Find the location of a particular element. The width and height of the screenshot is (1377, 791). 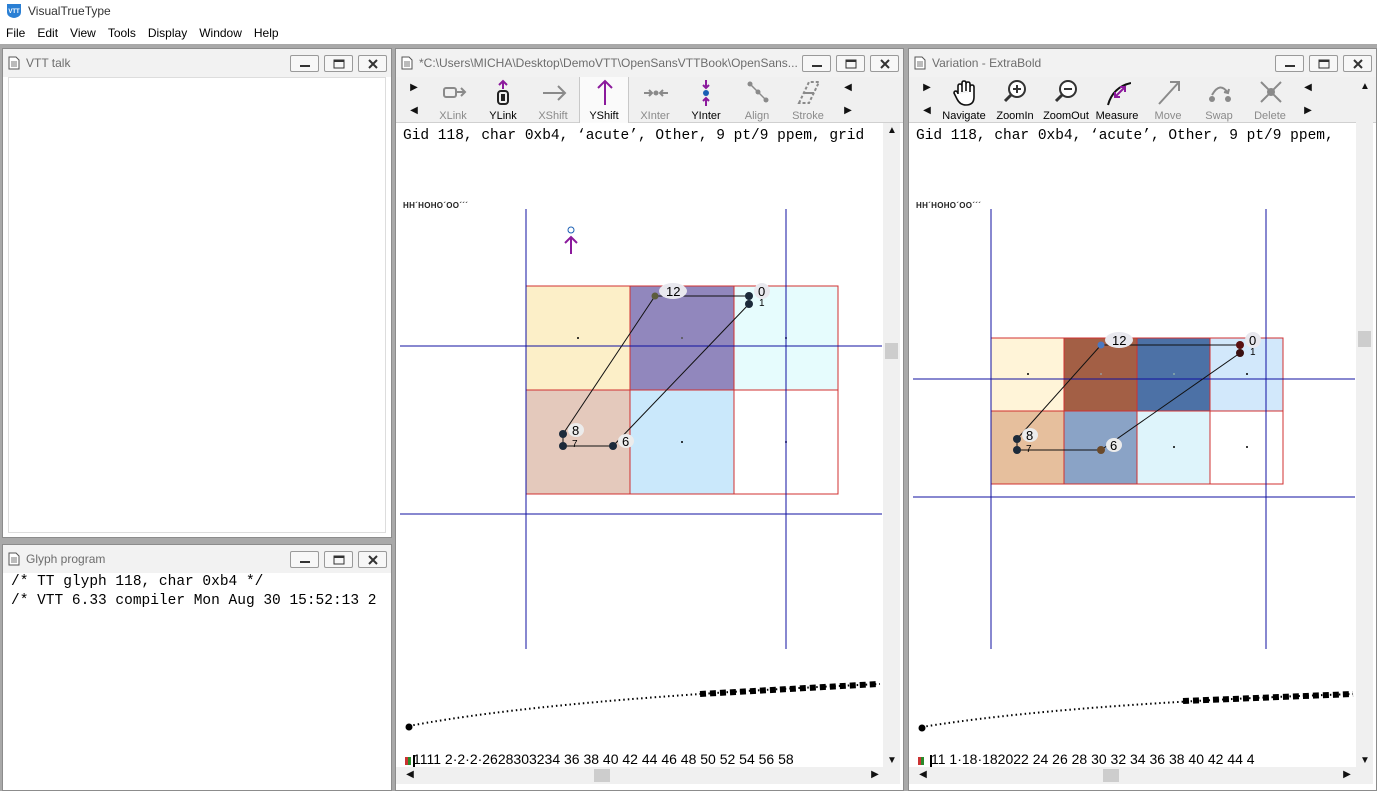

yshift-cursor is located at coordinates (571, 240).